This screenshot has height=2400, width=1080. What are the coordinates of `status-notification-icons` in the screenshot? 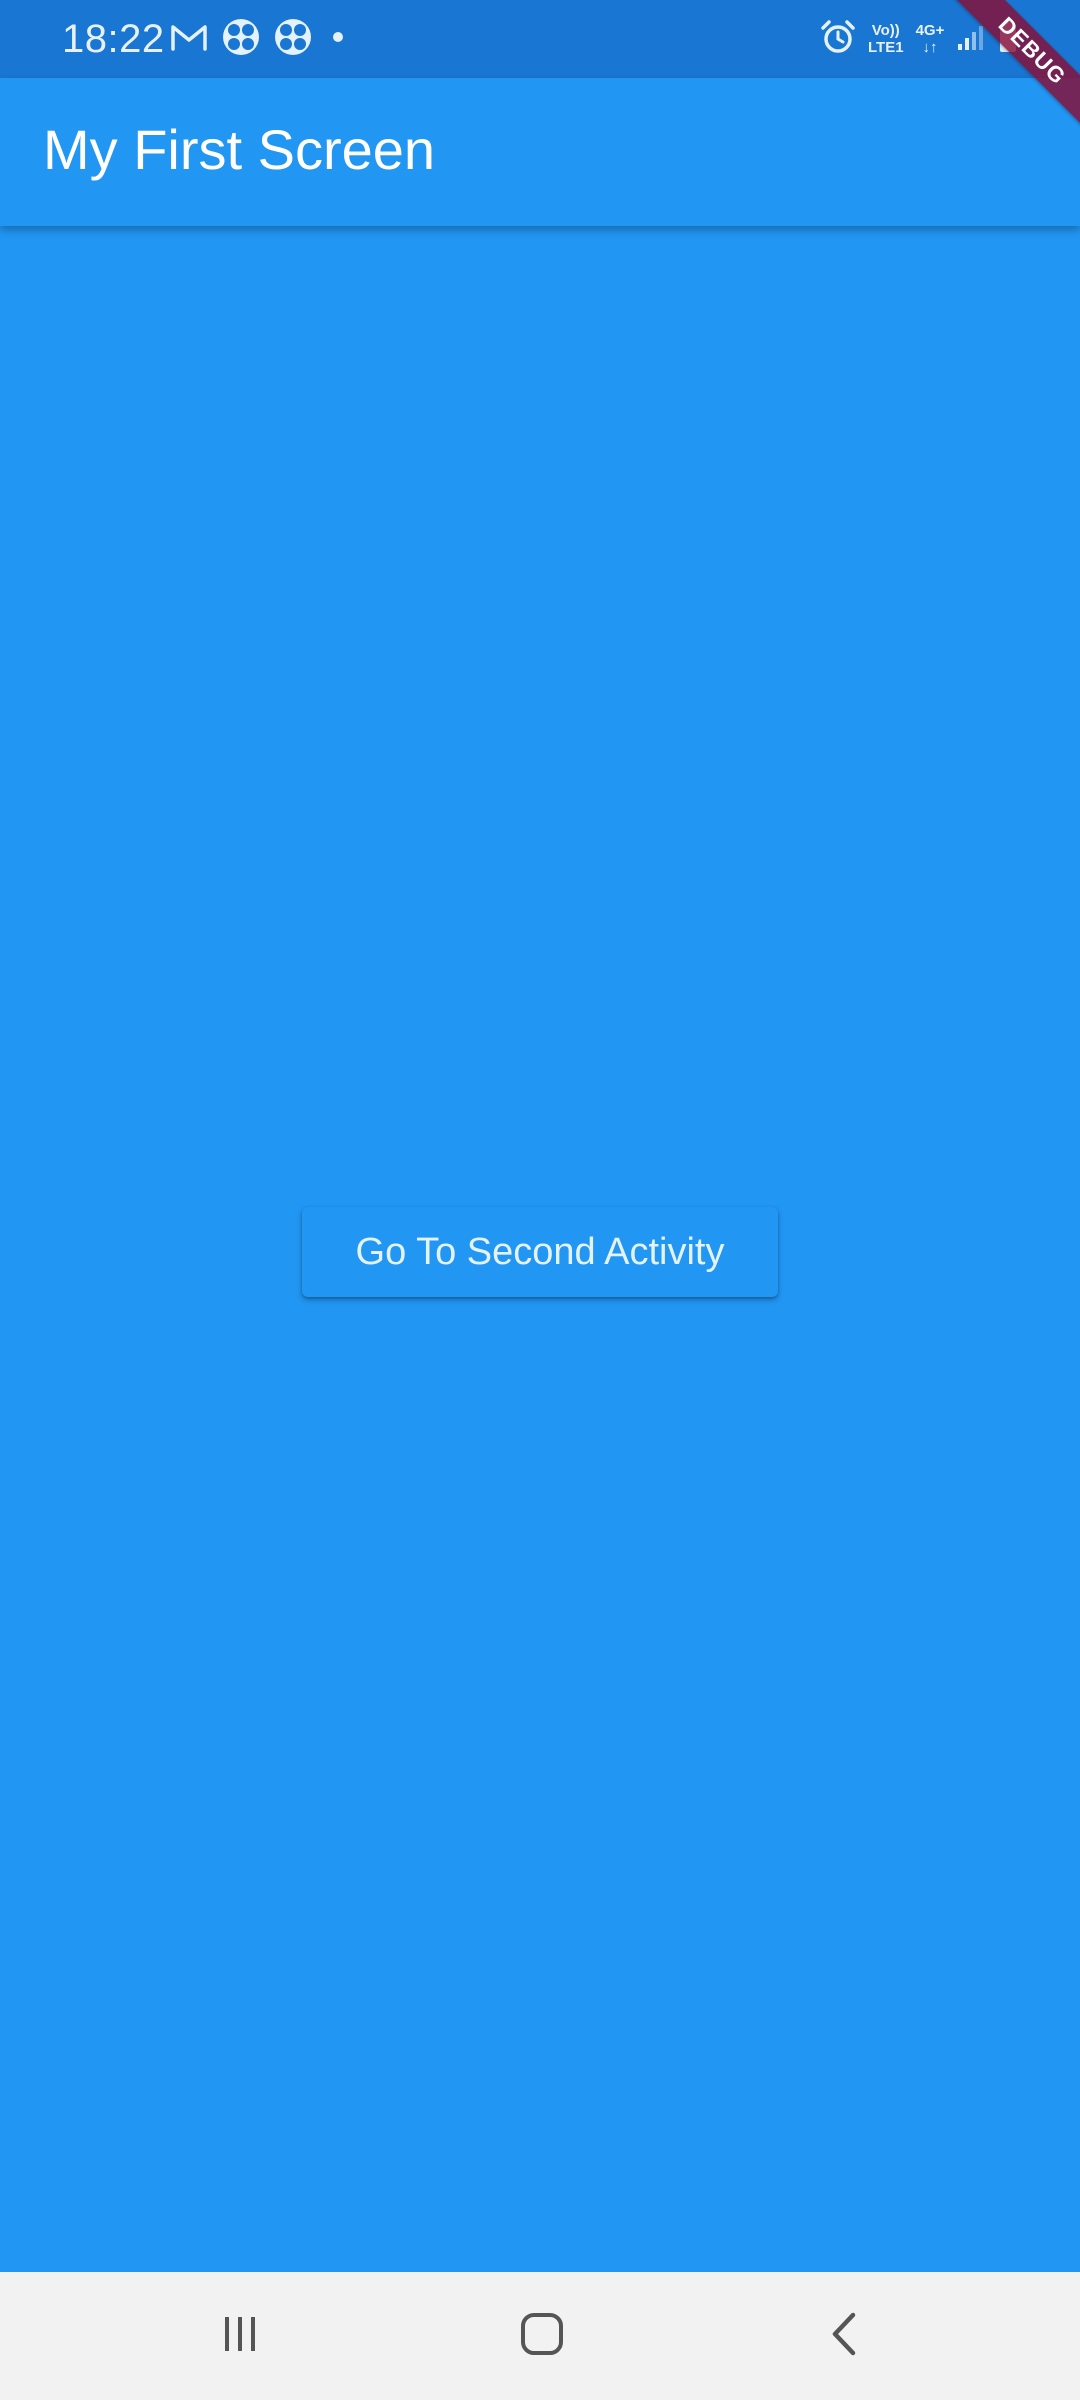 It's located at (260, 39).